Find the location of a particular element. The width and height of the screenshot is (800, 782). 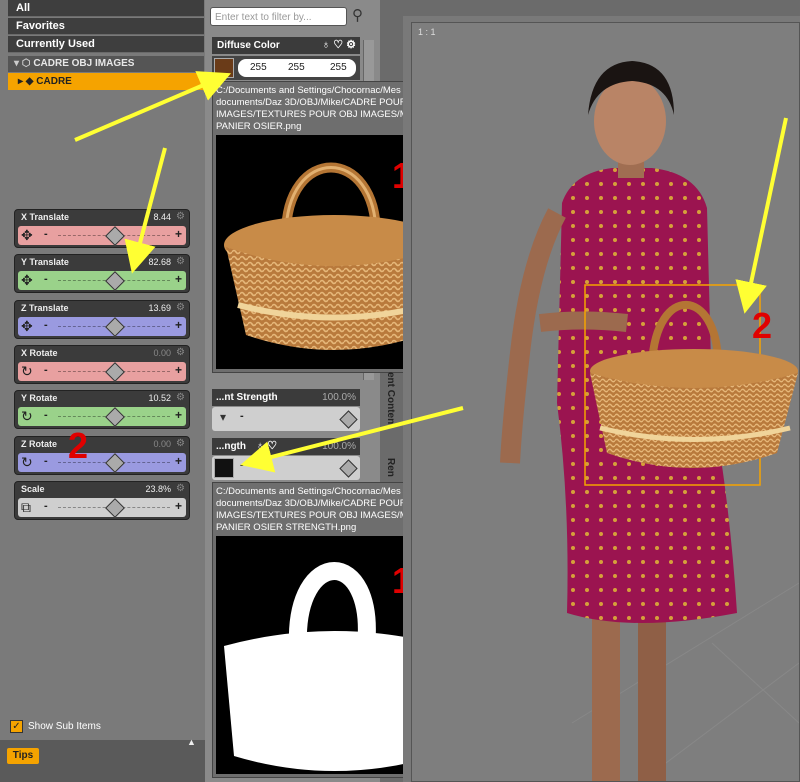

arrow-to-thumbnail is located at coordinates (153, 106).